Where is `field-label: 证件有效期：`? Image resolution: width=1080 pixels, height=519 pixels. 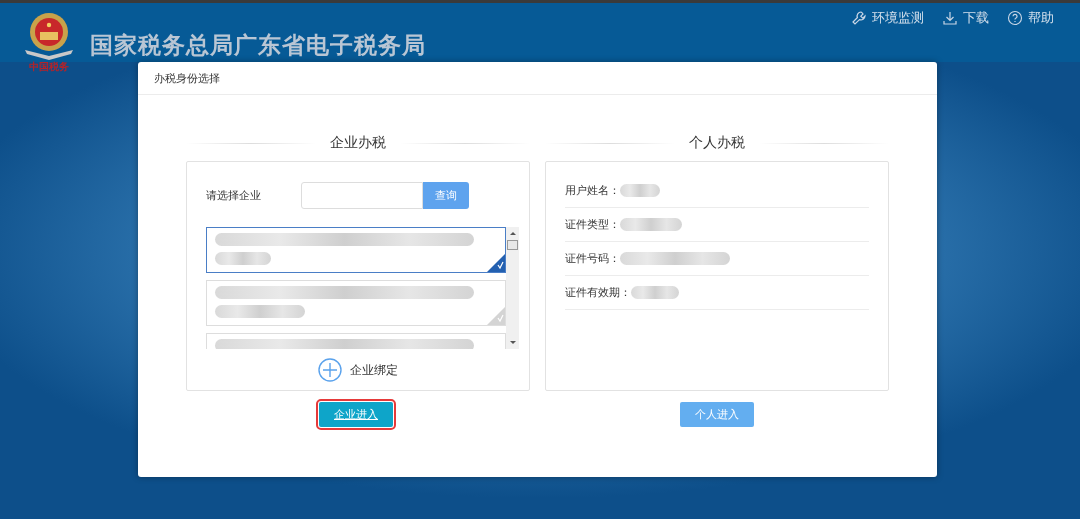
field-label: 证件有效期： is located at coordinates (598, 292).